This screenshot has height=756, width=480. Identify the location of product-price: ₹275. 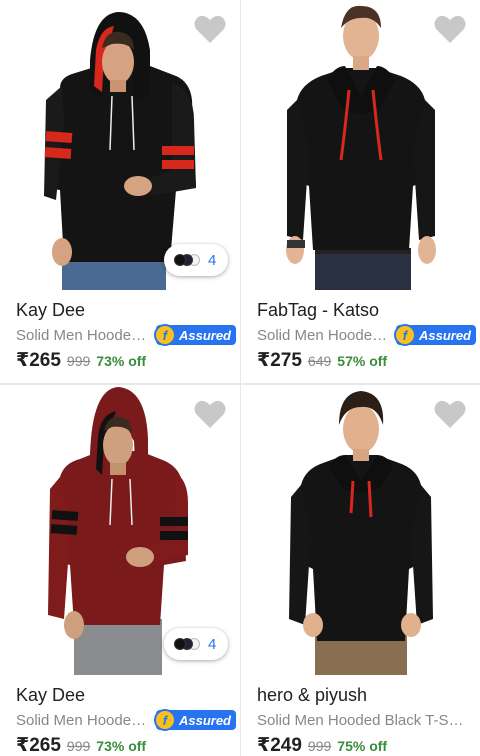
(279, 360).